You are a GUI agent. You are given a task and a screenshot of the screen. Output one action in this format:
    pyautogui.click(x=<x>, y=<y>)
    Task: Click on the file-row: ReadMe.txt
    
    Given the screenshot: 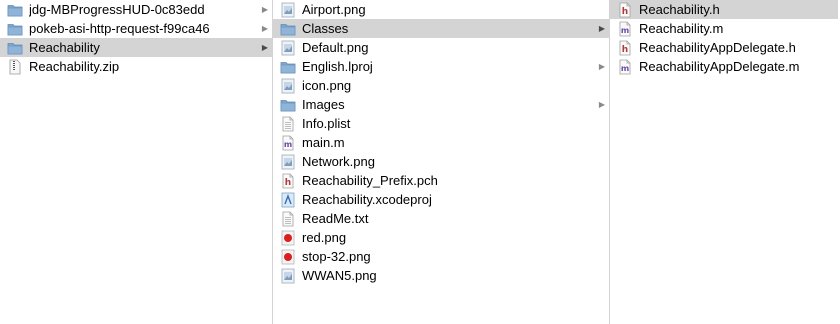 What is the action you would take?
    pyautogui.click(x=441, y=218)
    